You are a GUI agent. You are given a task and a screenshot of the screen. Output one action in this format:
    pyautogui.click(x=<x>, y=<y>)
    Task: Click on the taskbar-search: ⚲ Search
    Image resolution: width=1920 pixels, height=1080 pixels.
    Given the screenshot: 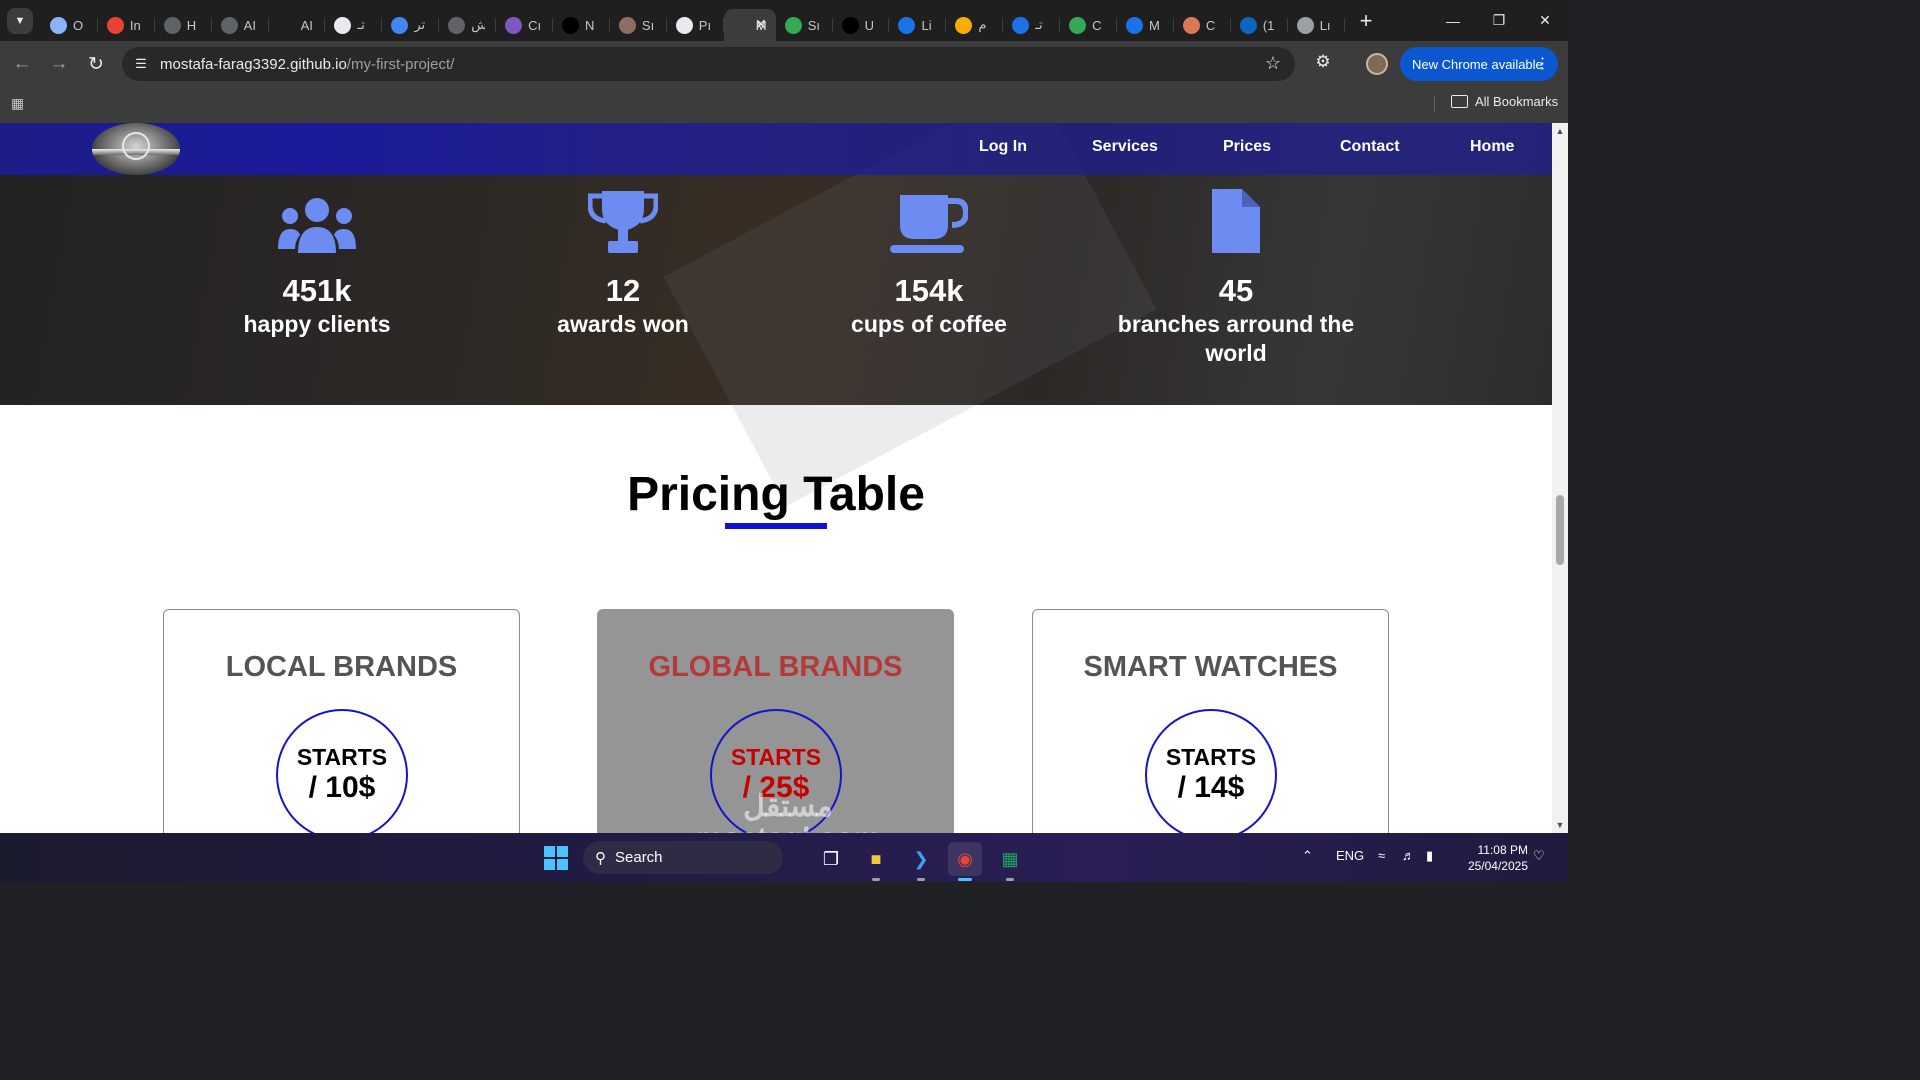 What is the action you would take?
    pyautogui.click(x=683, y=857)
    